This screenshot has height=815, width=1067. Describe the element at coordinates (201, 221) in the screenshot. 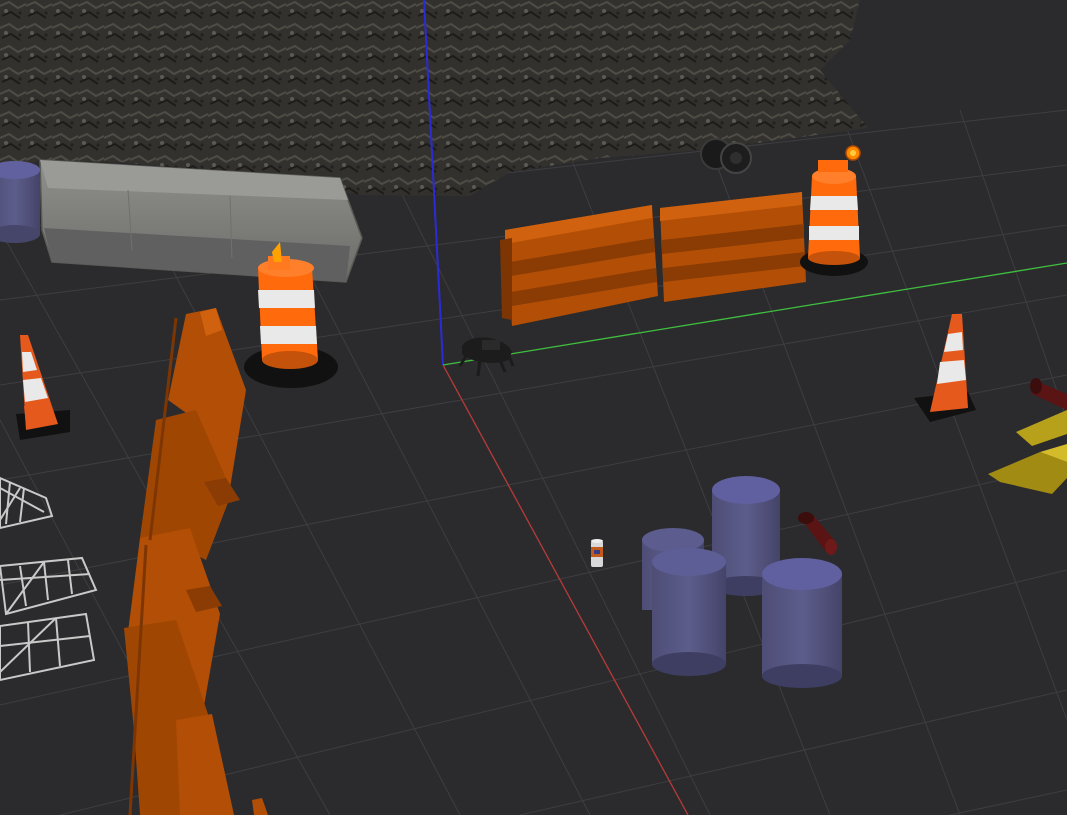

I see `concrete-jersey-barrier` at that location.